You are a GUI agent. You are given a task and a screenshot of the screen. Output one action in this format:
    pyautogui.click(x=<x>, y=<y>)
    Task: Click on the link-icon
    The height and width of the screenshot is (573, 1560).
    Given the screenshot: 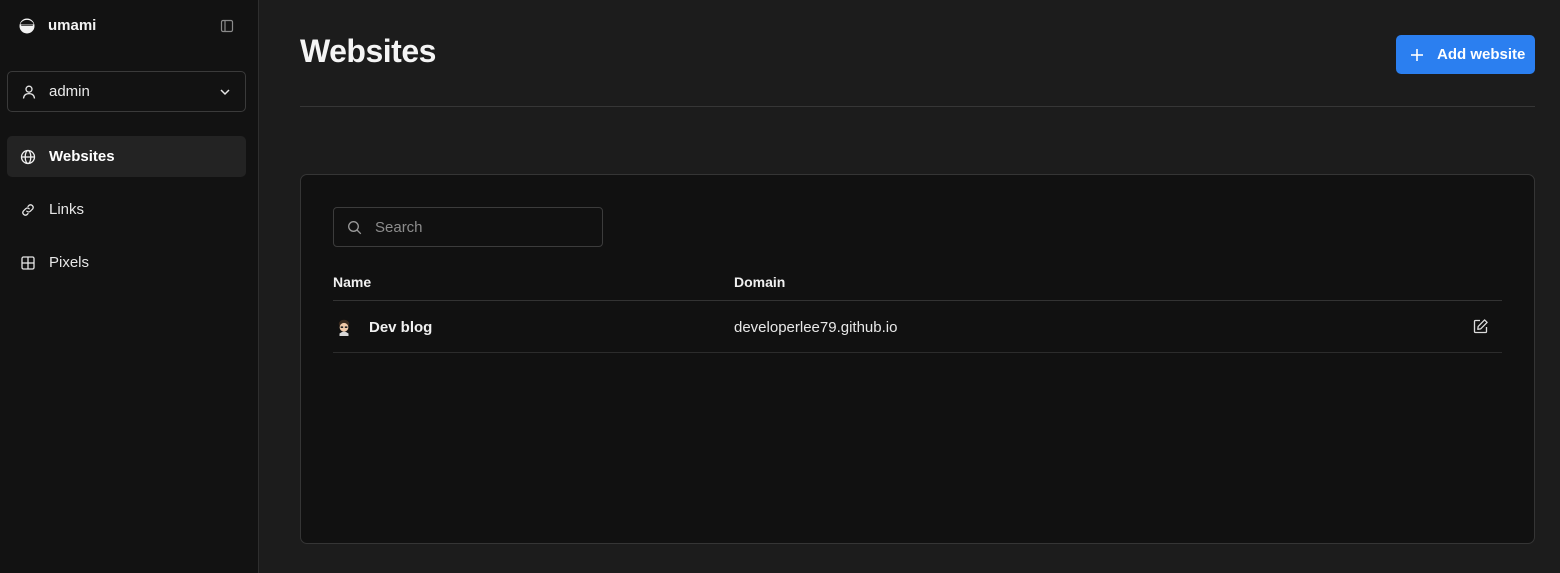 What is the action you would take?
    pyautogui.click(x=28, y=209)
    